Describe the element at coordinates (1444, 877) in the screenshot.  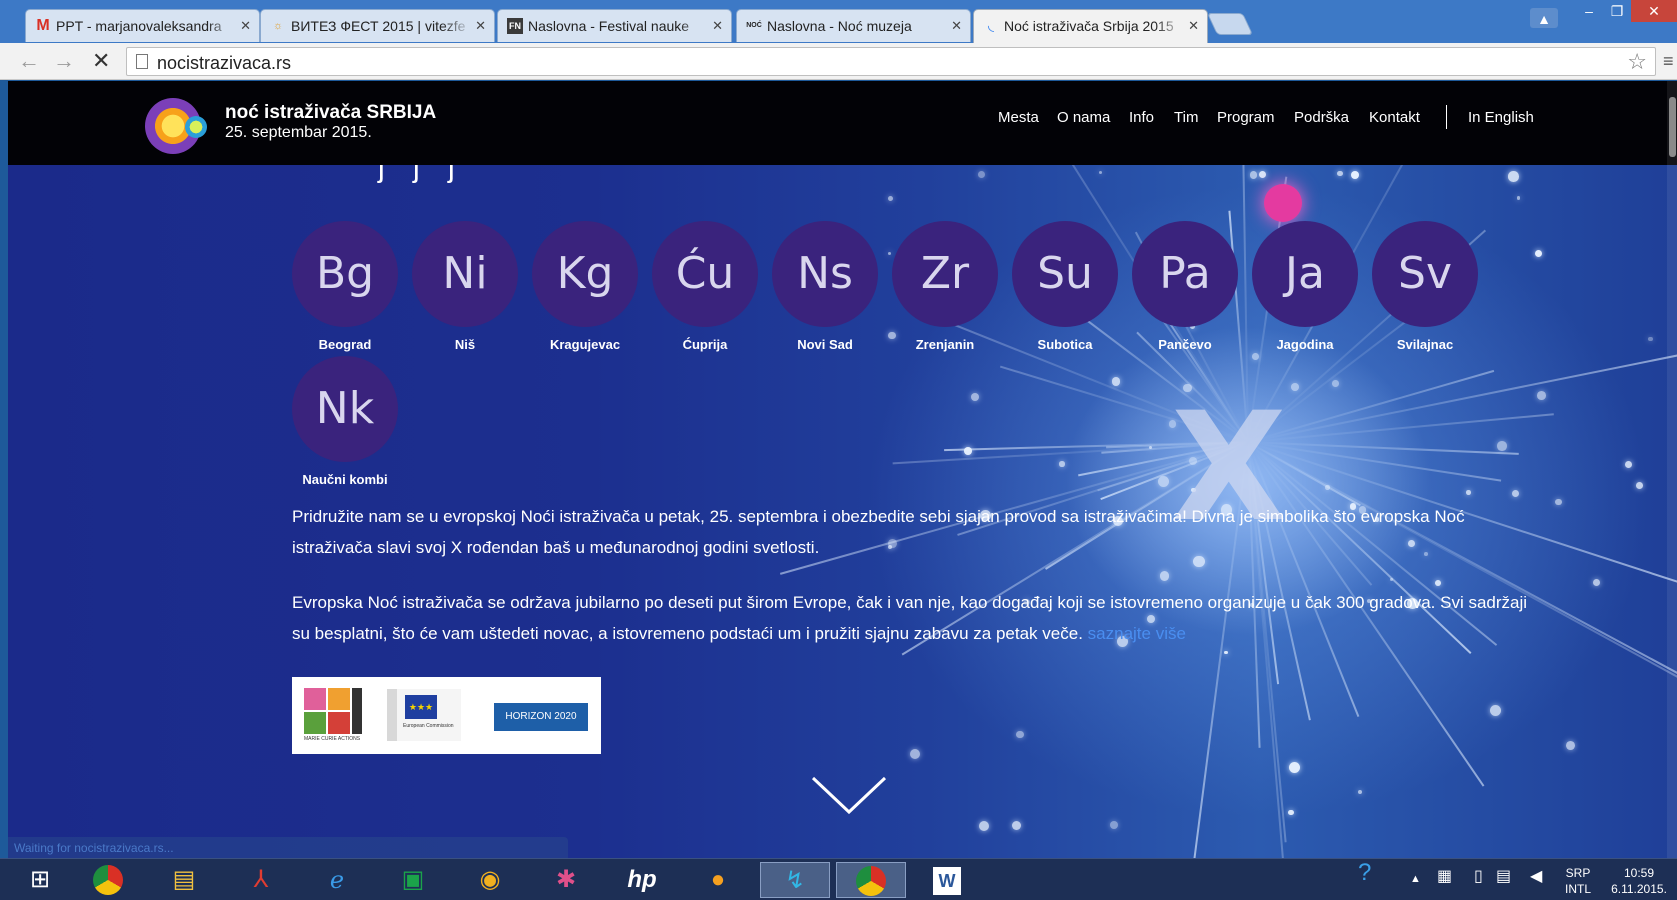
I see `action-center-icon: ▦` at that location.